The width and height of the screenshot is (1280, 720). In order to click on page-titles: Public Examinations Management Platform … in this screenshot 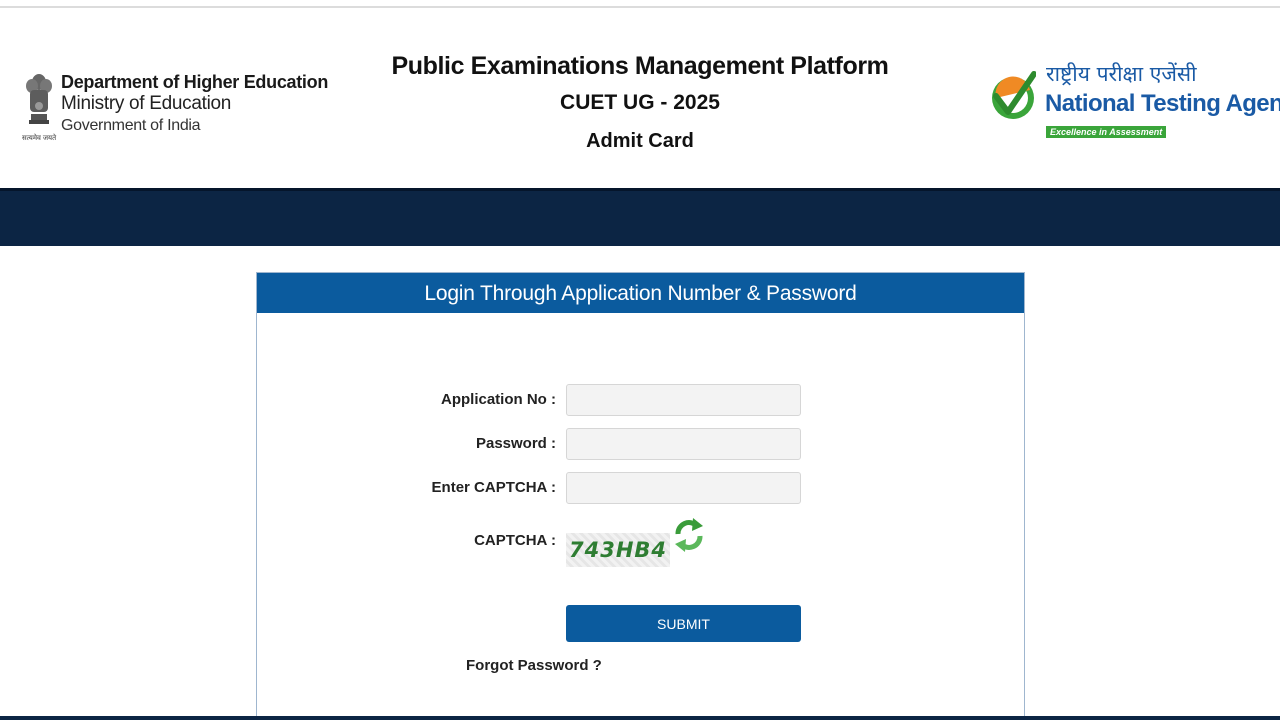, I will do `click(640, 104)`.